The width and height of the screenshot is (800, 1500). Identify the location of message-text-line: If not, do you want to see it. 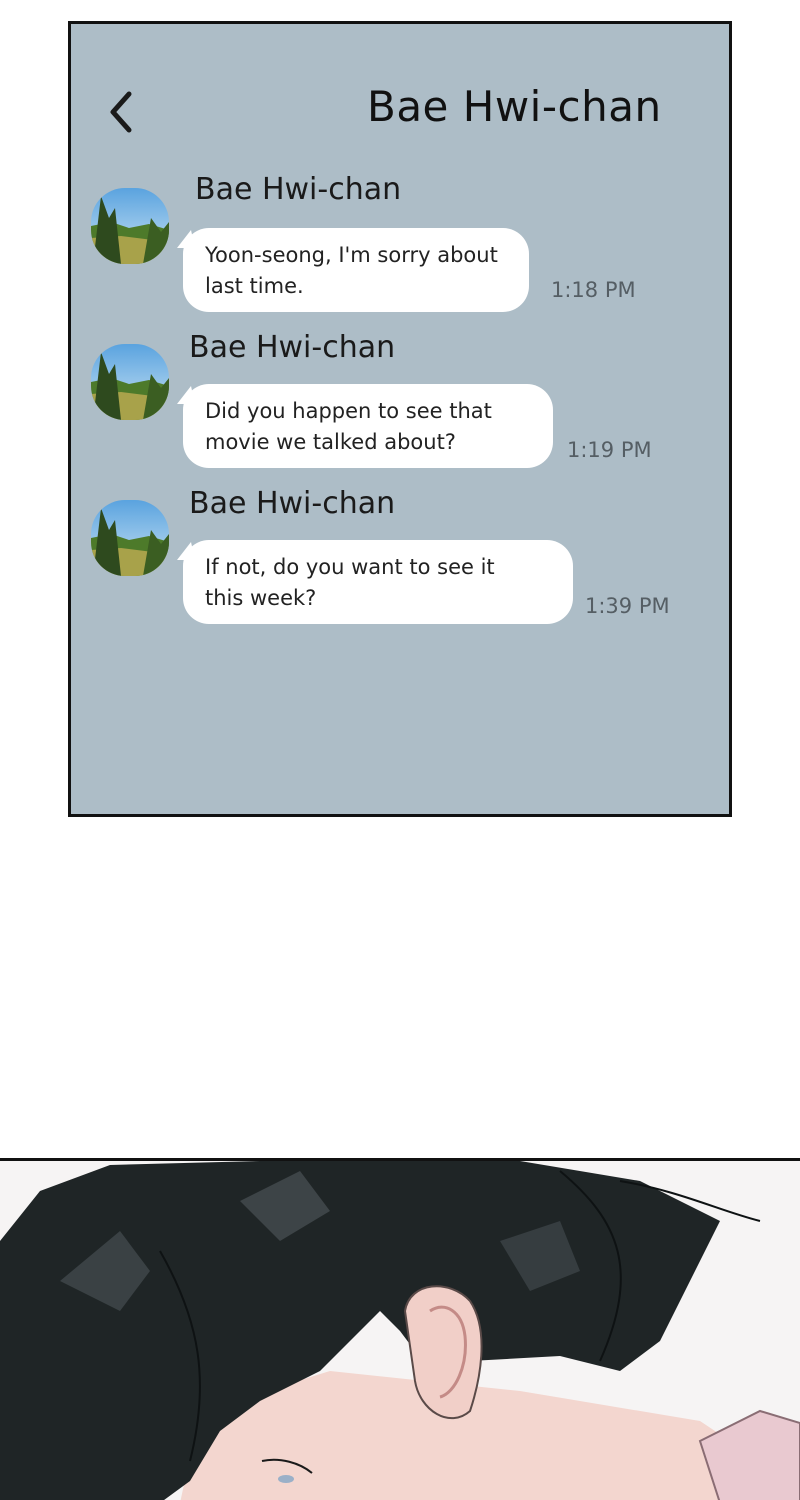
(350, 567).